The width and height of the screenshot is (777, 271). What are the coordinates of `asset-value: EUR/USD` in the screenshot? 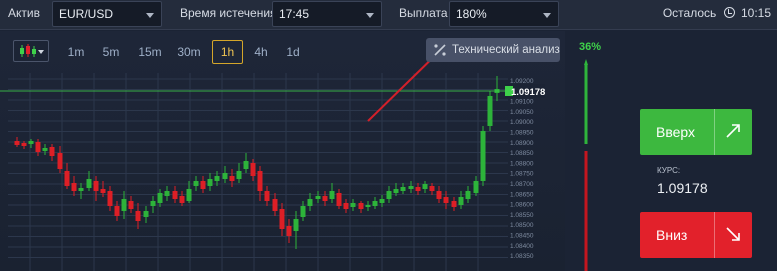 It's located at (86, 14).